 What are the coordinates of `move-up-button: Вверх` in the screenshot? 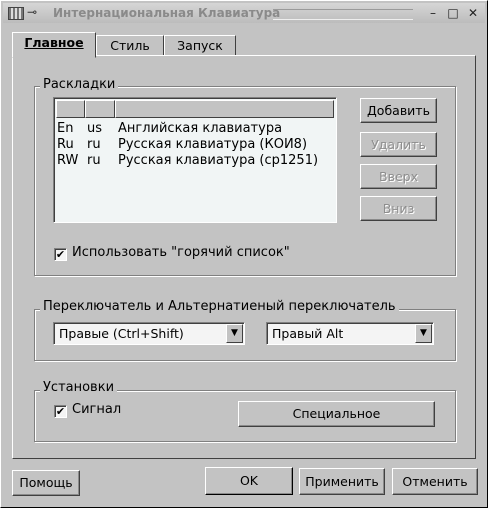 It's located at (398, 176).